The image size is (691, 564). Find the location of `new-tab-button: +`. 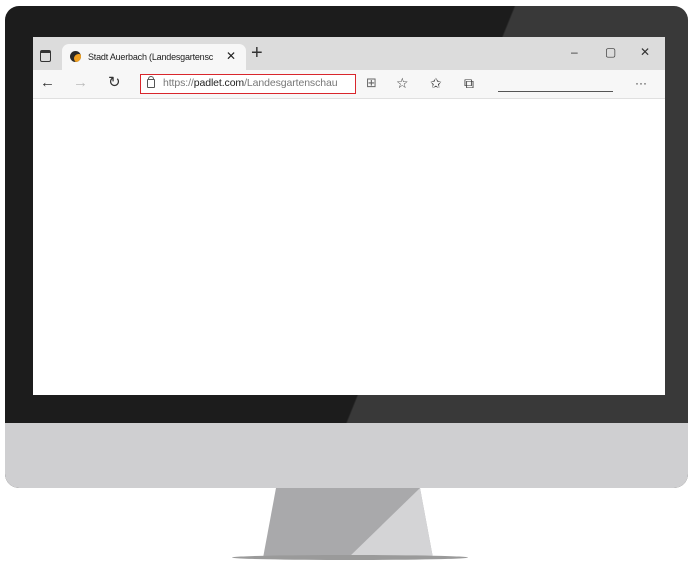

new-tab-button: + is located at coordinates (257, 53).